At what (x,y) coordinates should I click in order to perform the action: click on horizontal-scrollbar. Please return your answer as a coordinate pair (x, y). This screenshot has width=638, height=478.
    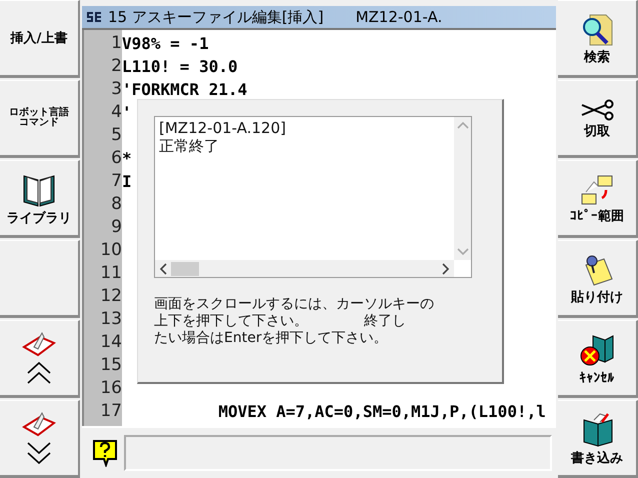
    Looking at the image, I should click on (304, 268).